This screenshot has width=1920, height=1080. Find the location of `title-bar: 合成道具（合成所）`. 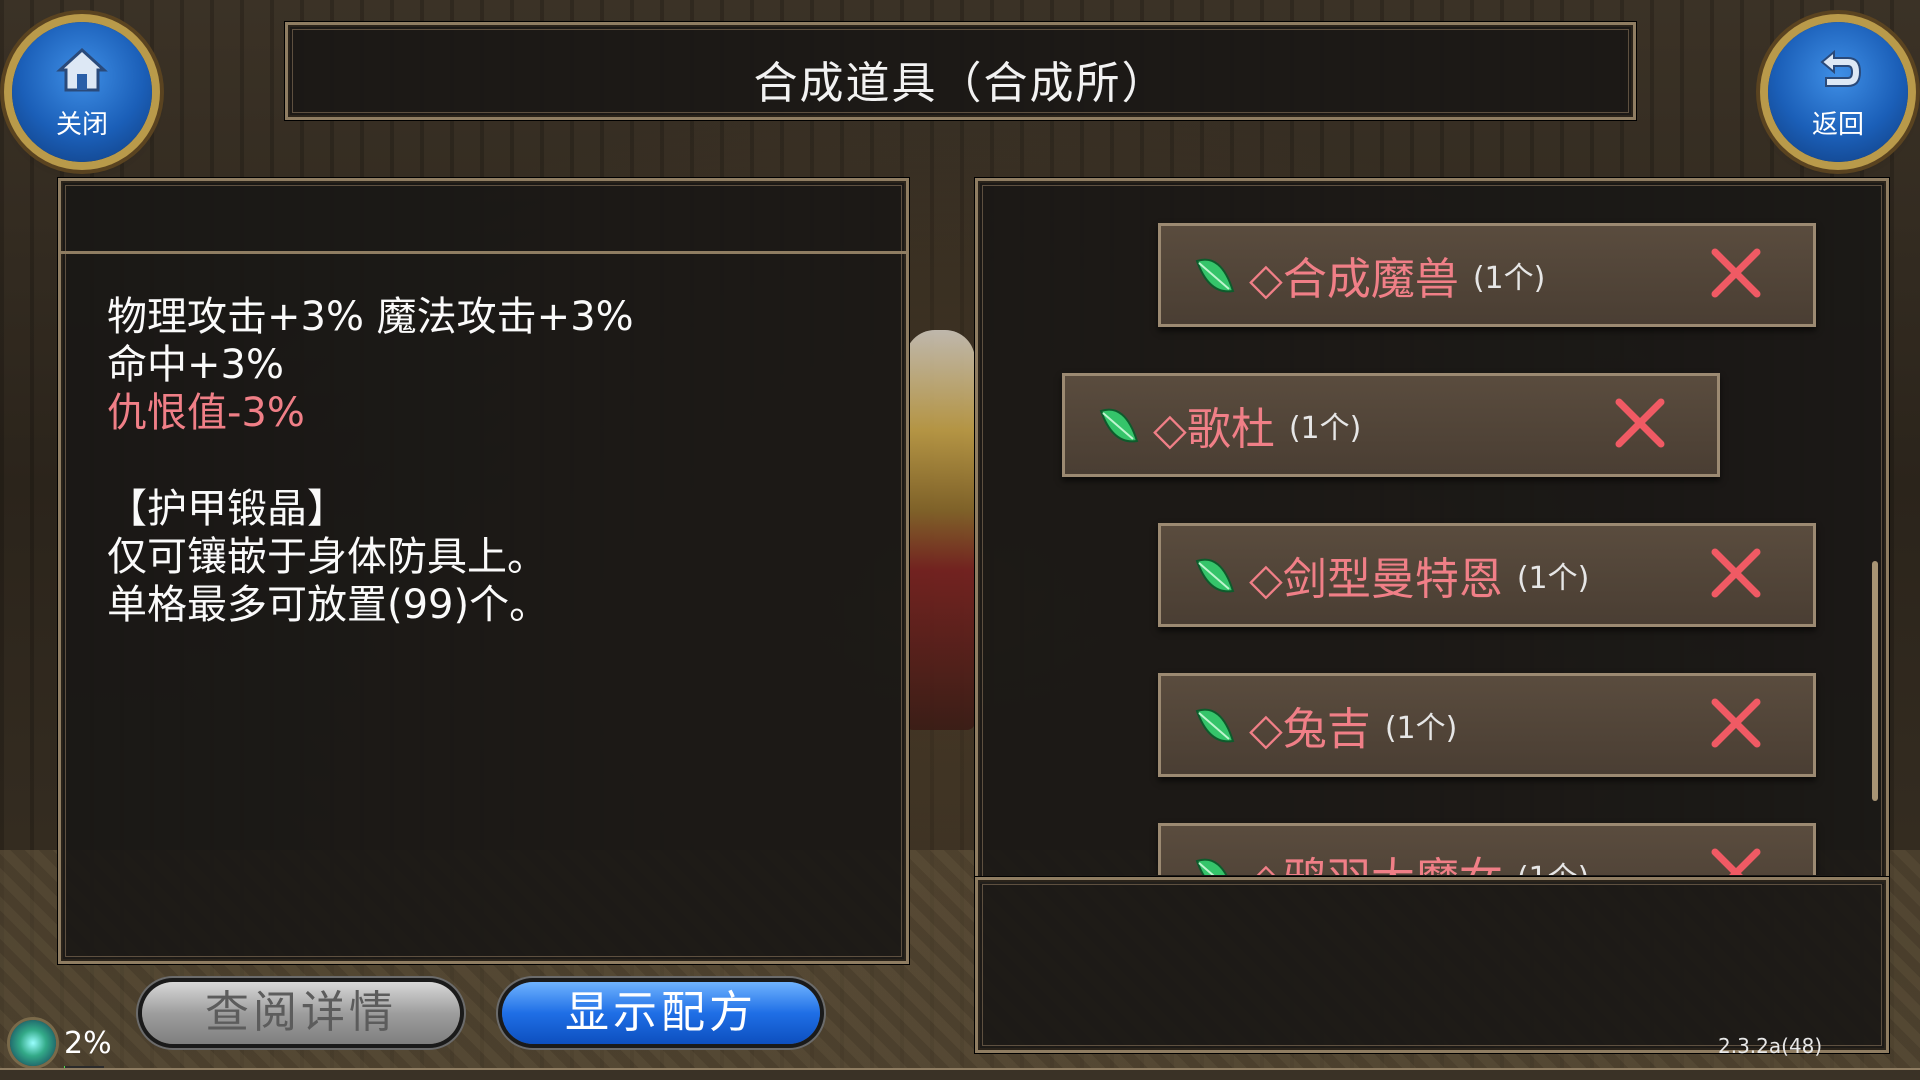

title-bar: 合成道具（合成所） is located at coordinates (960, 71).